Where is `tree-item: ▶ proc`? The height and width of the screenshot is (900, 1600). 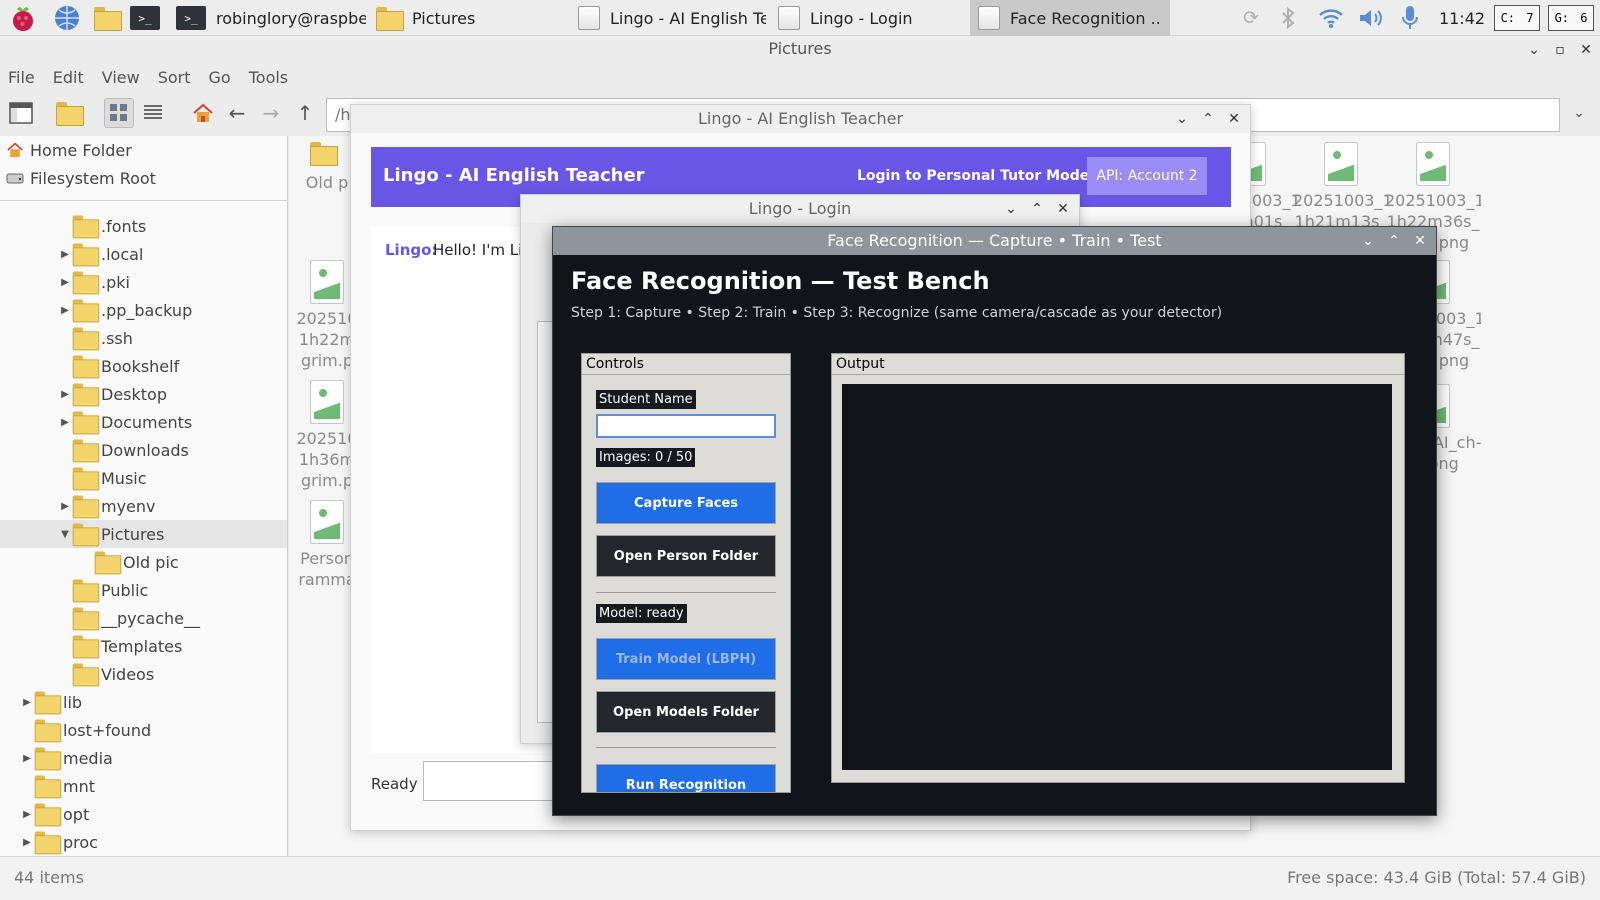 tree-item: ▶ proc is located at coordinates (143, 842).